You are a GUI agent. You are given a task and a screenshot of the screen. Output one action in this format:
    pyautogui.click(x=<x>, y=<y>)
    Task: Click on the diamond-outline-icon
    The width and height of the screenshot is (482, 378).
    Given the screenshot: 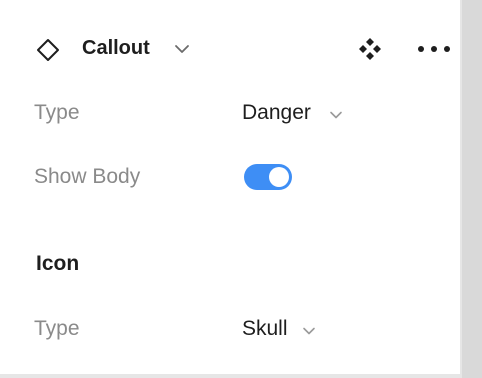 What is the action you would take?
    pyautogui.click(x=48, y=50)
    